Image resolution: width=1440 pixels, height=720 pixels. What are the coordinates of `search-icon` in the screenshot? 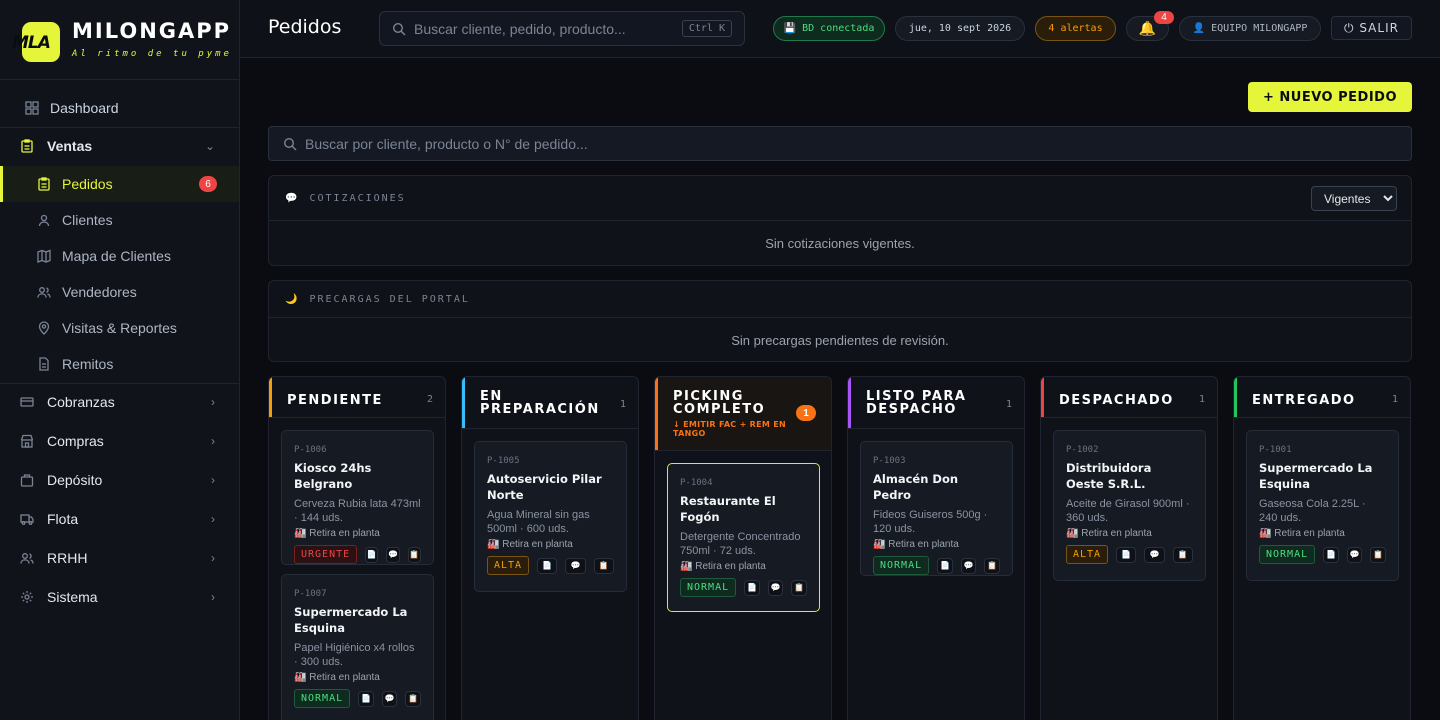 It's located at (399, 29).